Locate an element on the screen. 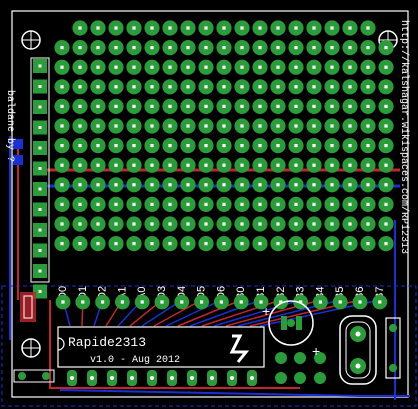  led-component is located at coordinates (34, 337).